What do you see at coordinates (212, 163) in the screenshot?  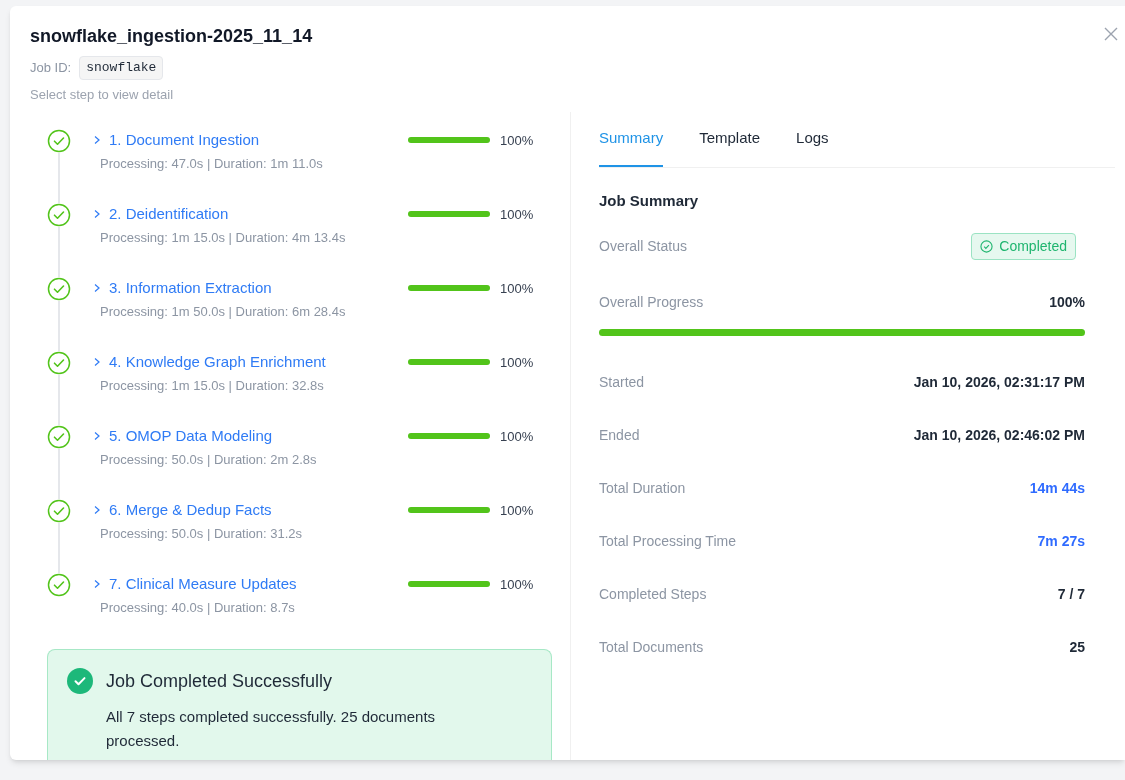 I see `step-detail: Processing: 47.0s | Duration: 1m 11.0s` at bounding box center [212, 163].